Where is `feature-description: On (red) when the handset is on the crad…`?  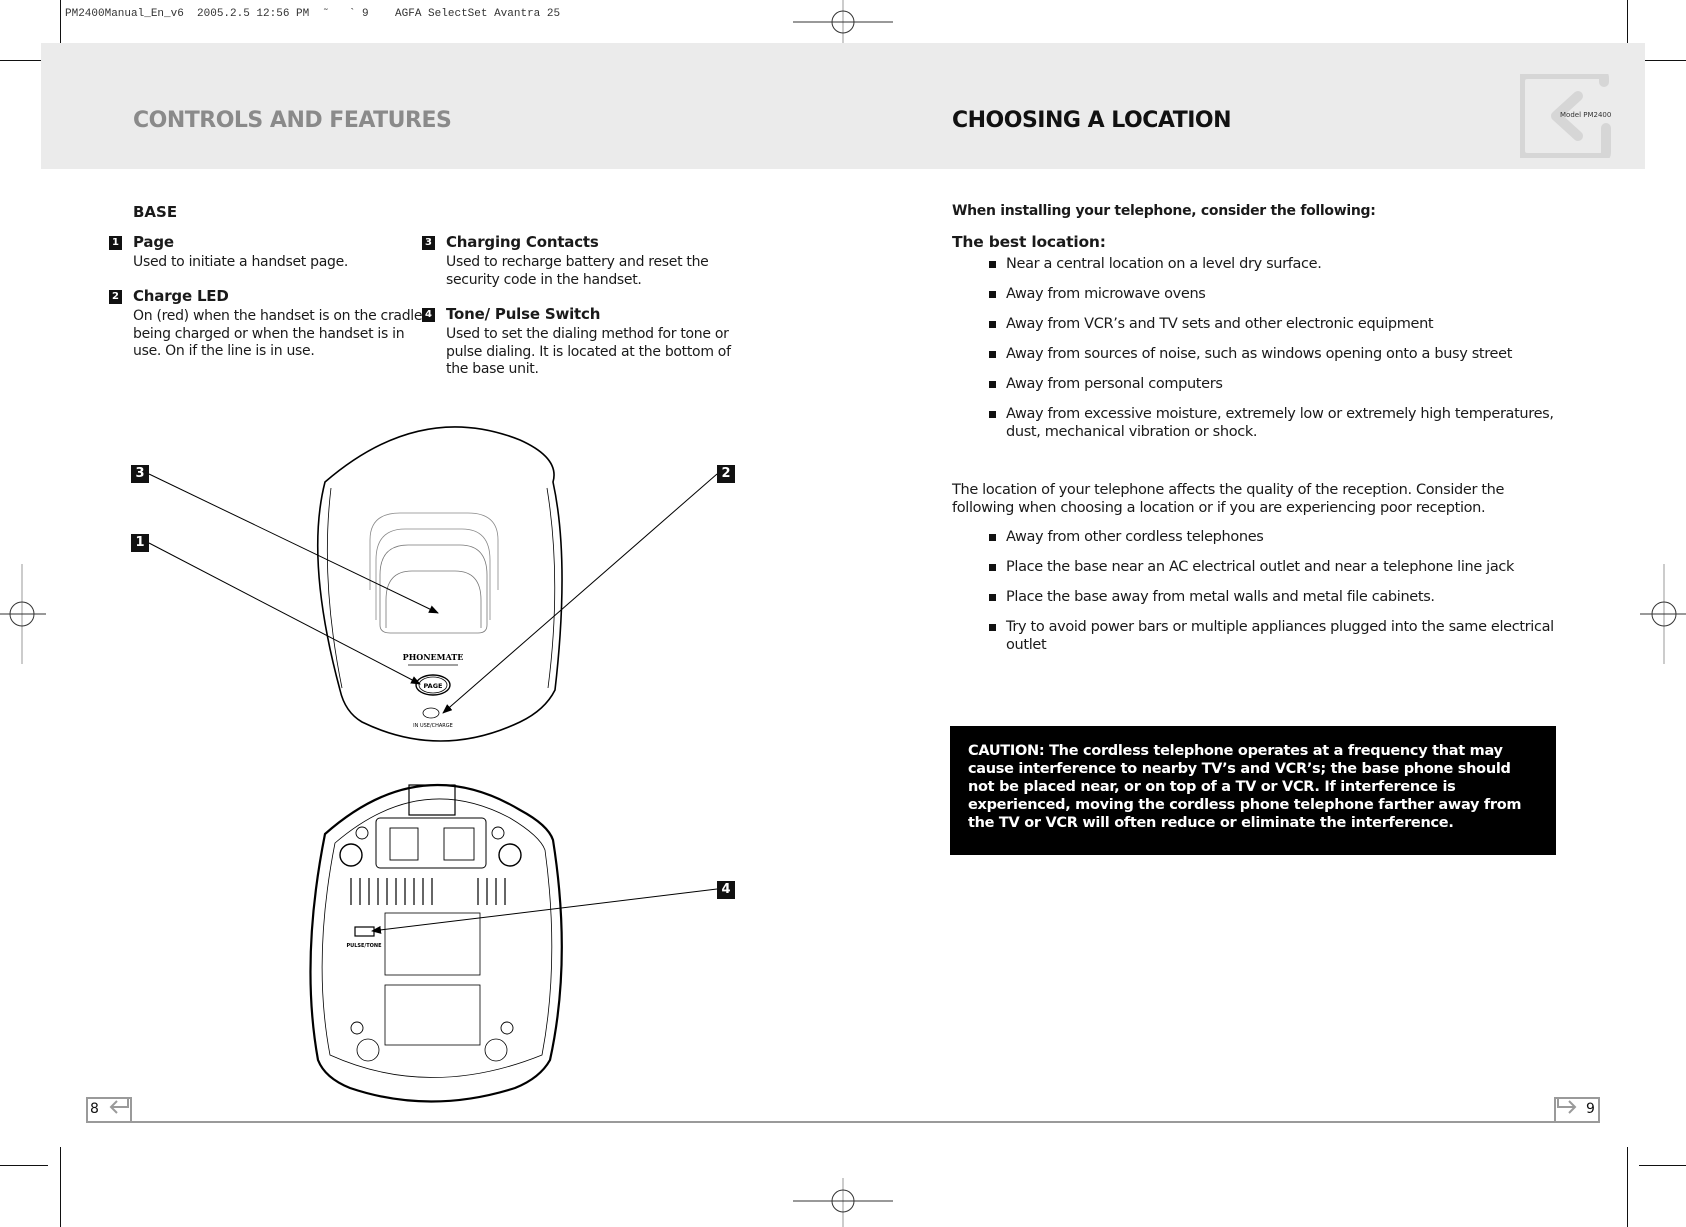
feature-description: On (red) when the handset is on the crad… is located at coordinates (278, 333).